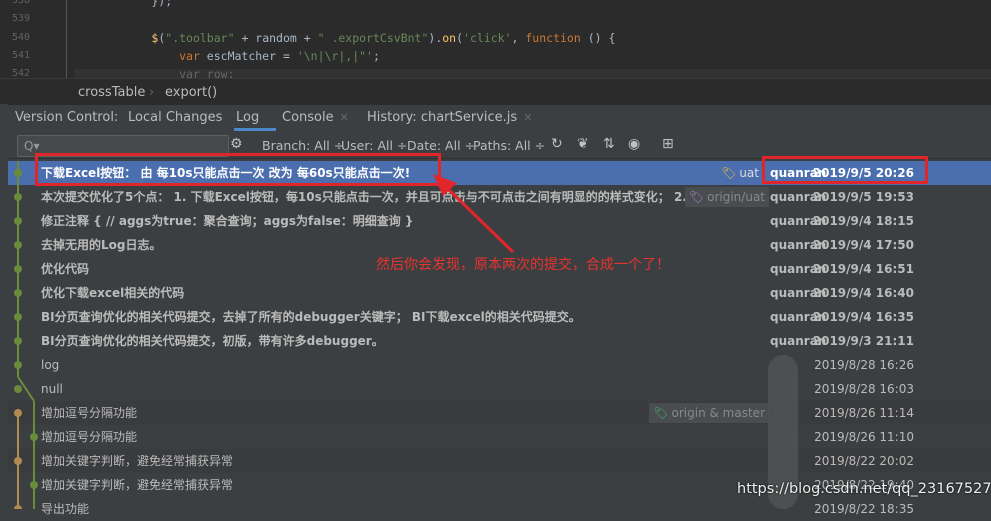 This screenshot has height=521, width=991. Describe the element at coordinates (864, 489) in the screenshot. I see `watermark: https://blog.csdn.net/qq_23167527` at that location.